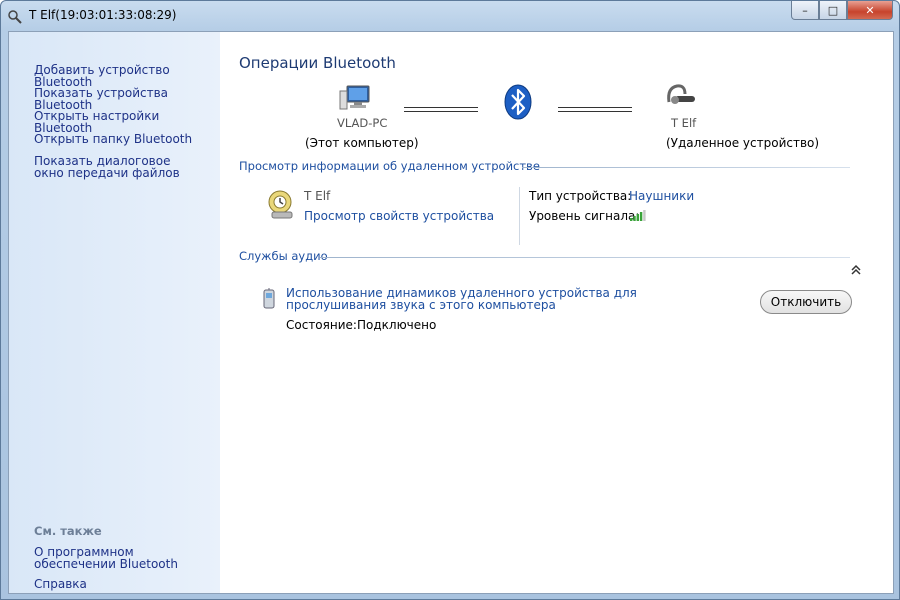 This screenshot has height=600, width=900. Describe the element at coordinates (806, 302) in the screenshot. I see `disconnect-button: Отключить` at that location.